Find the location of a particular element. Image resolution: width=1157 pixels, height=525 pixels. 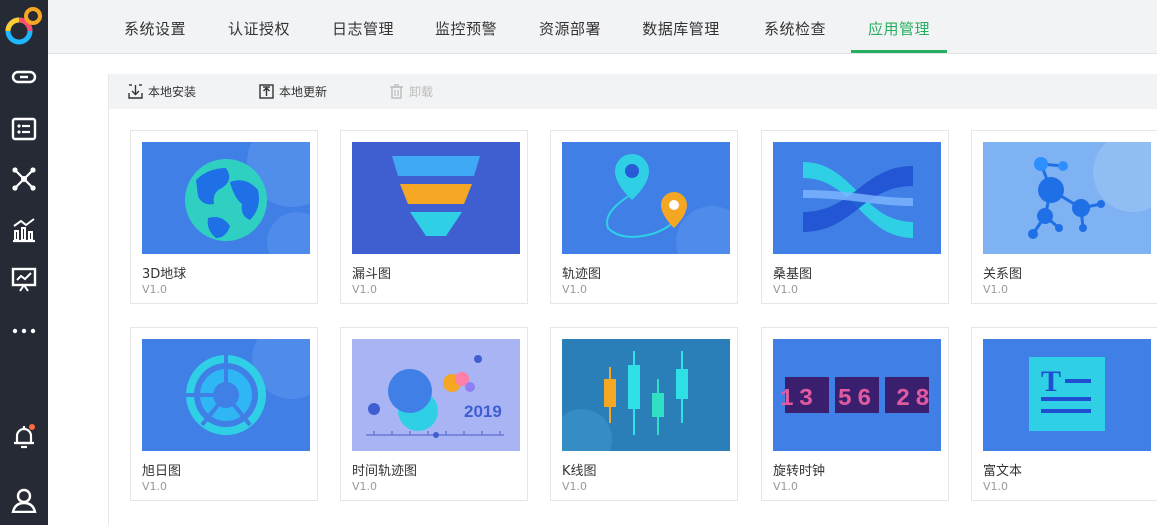

upload-icon is located at coordinates (266, 91).